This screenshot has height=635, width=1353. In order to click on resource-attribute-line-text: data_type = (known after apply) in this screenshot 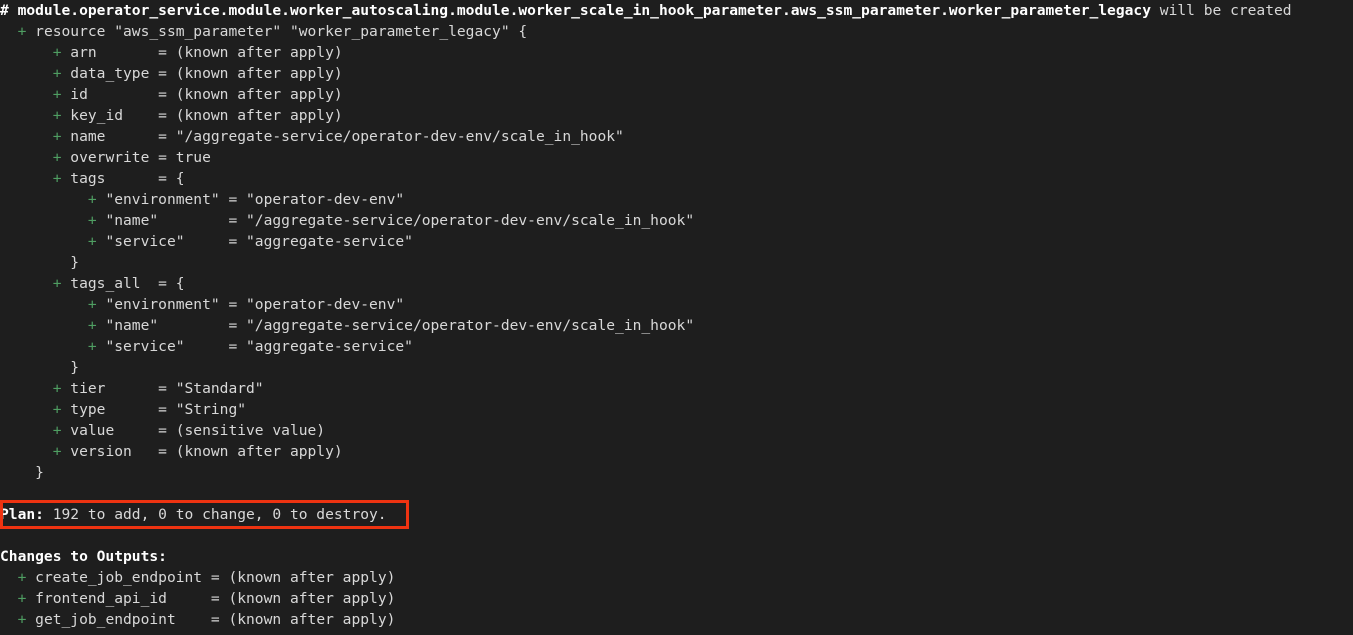, I will do `click(206, 73)`.